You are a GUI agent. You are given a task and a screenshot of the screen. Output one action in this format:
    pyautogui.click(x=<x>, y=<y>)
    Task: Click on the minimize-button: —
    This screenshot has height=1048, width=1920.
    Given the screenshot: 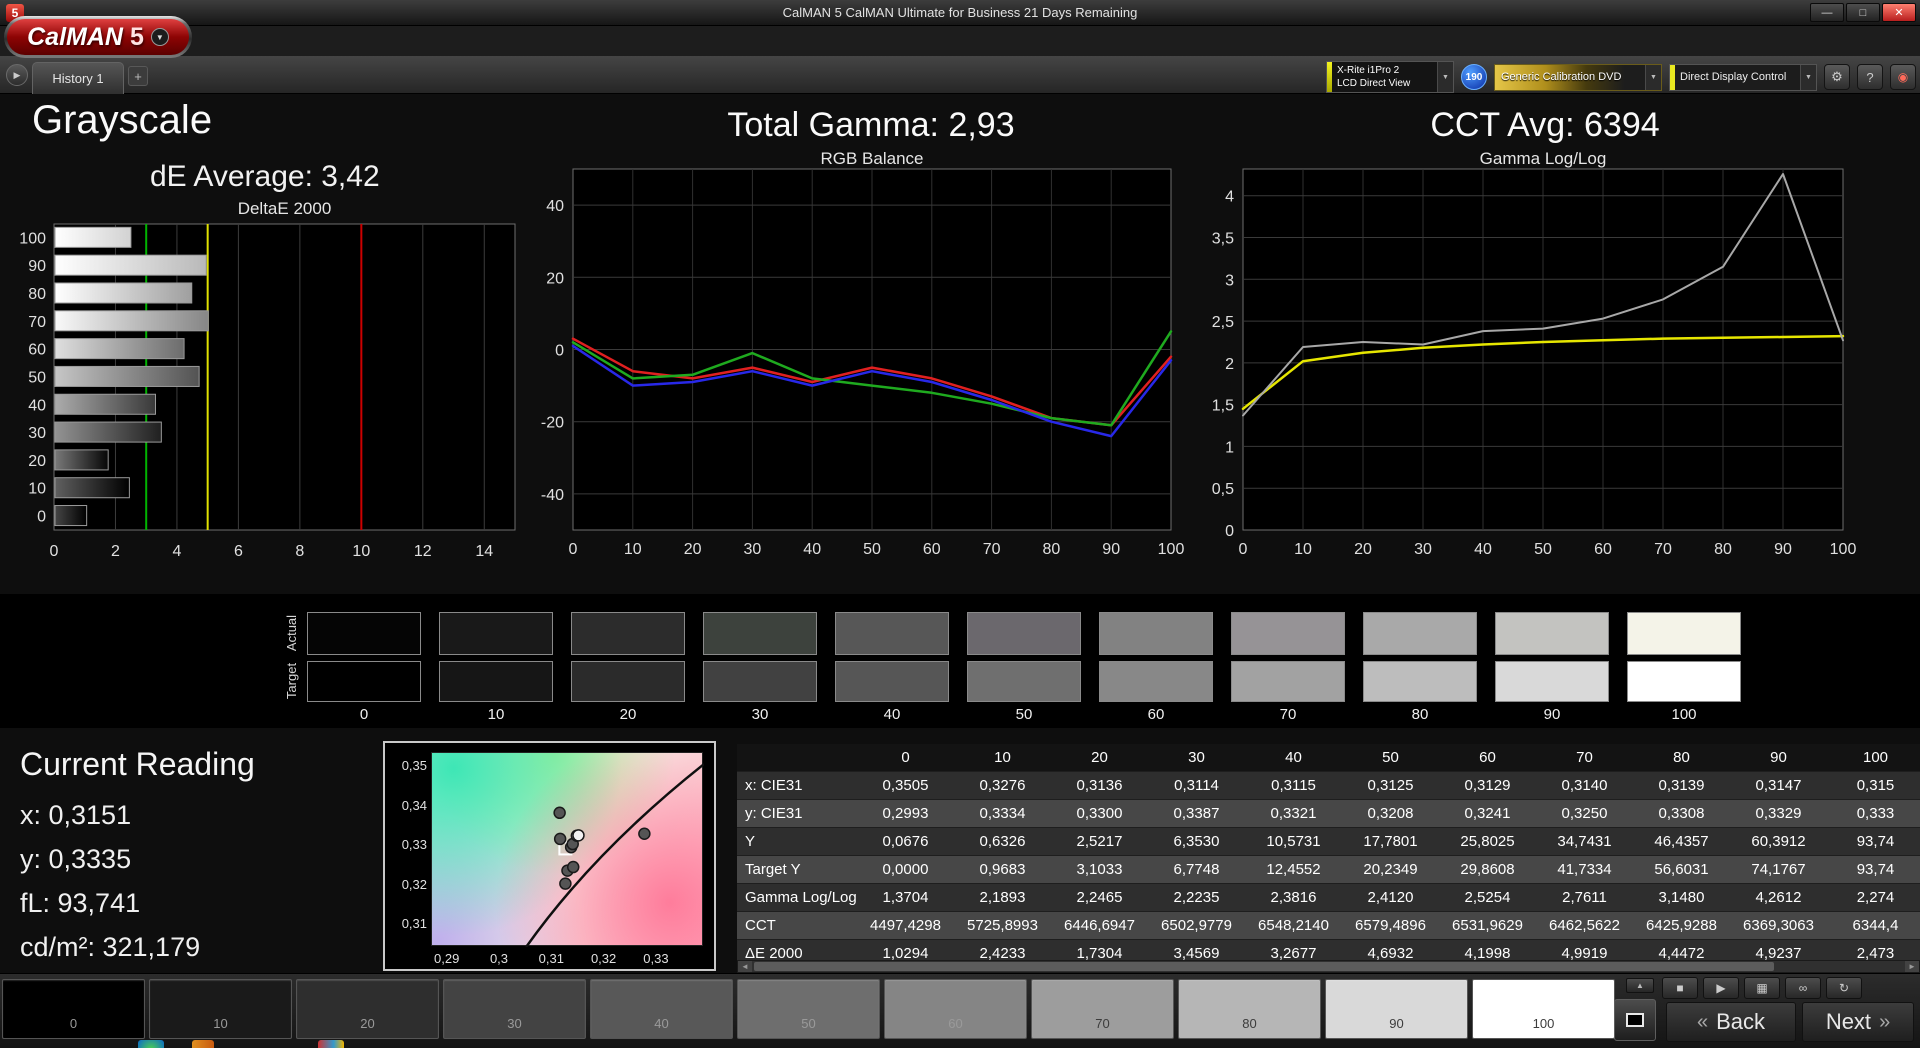 What is the action you would take?
    pyautogui.click(x=1827, y=12)
    